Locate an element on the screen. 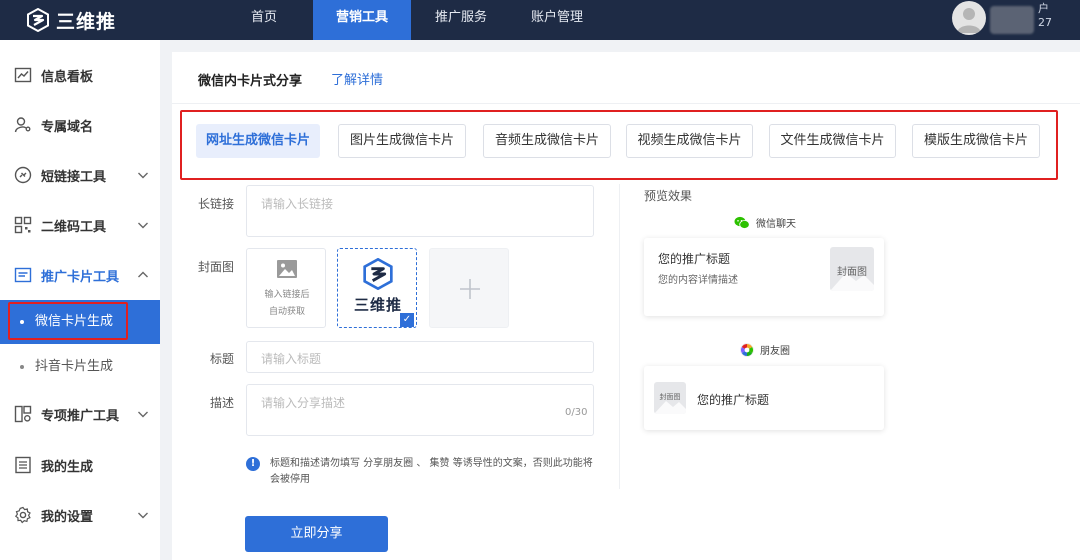 This screenshot has height=560, width=1080. chevron-up-icon is located at coordinates (143, 274).